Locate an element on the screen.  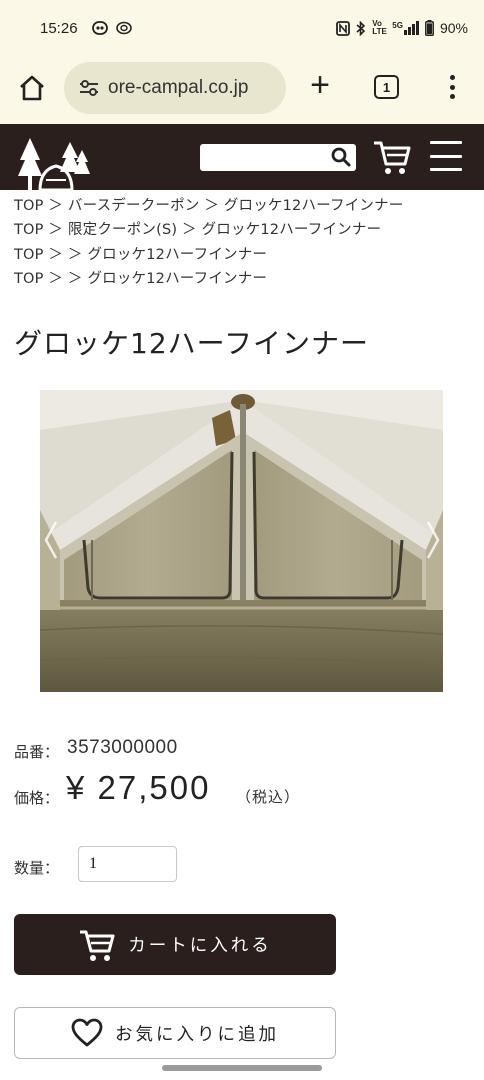
site-logo is located at coordinates (53, 163).